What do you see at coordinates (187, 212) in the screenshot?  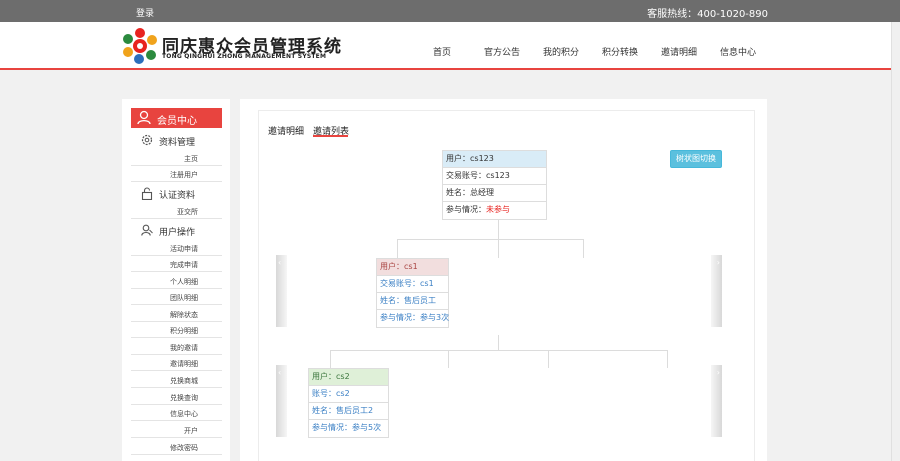 I see `sidebar-item-label: 亚交所` at bounding box center [187, 212].